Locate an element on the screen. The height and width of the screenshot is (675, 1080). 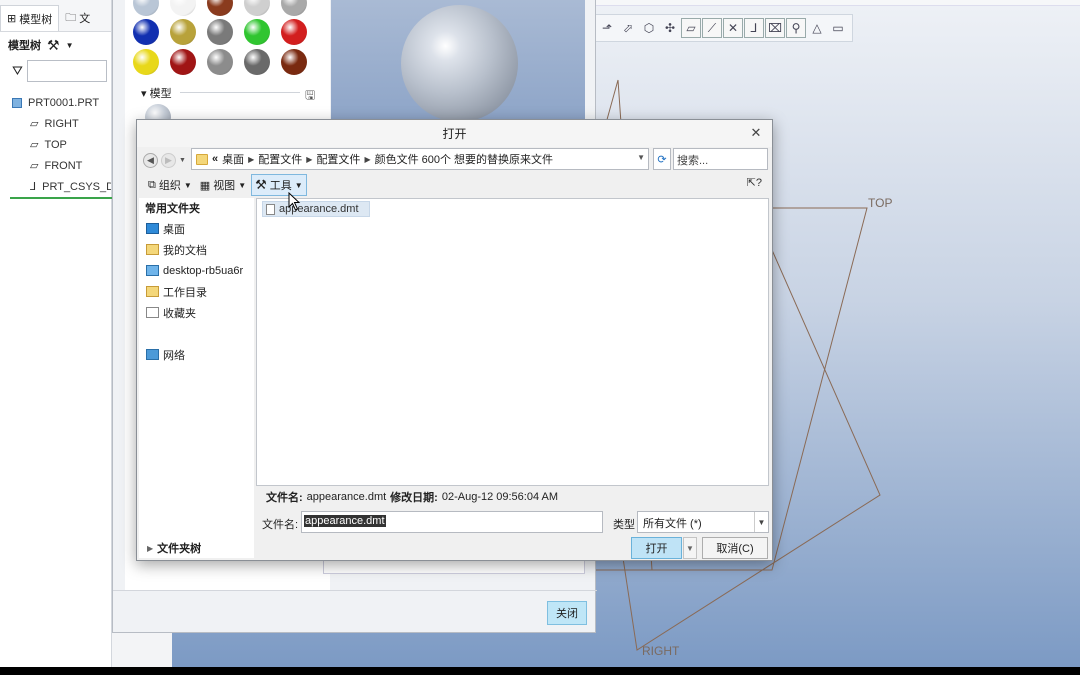
back-button: ◀ is located at coordinates (150, 160).